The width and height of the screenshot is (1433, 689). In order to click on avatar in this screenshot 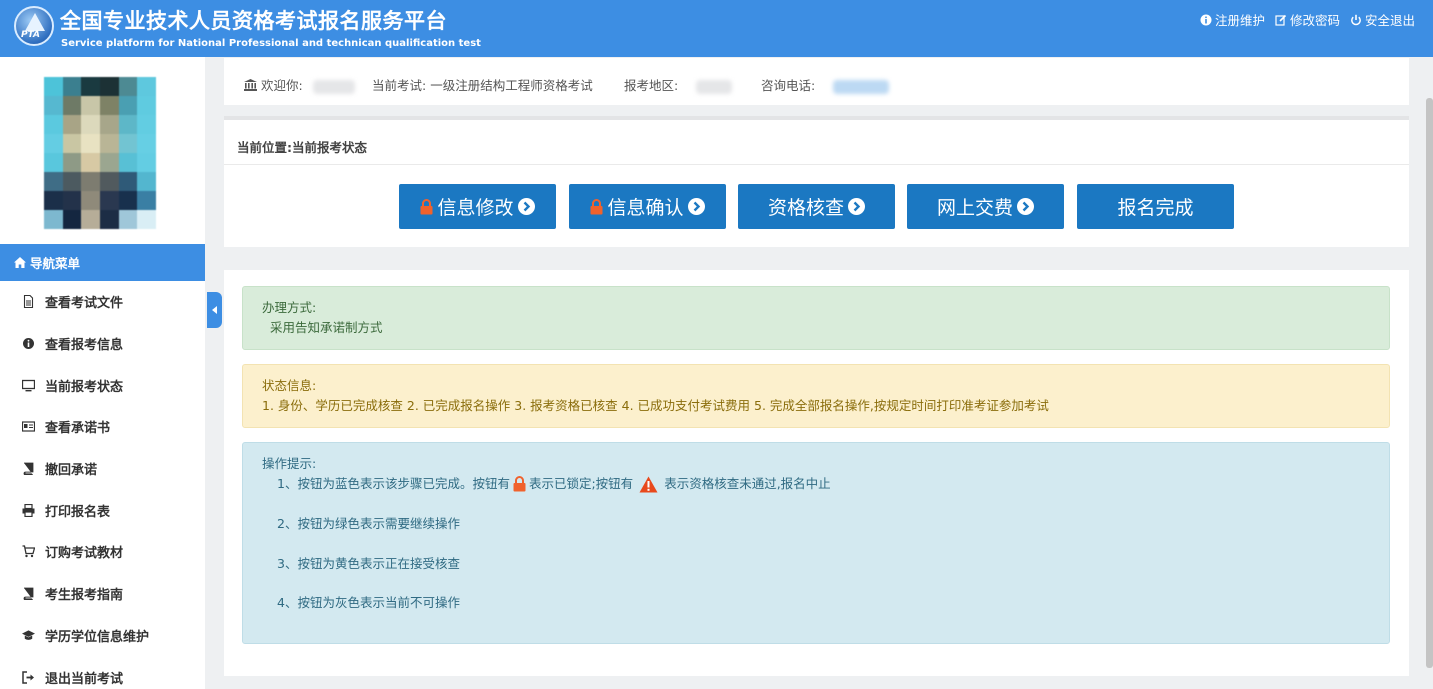, I will do `click(100, 153)`.